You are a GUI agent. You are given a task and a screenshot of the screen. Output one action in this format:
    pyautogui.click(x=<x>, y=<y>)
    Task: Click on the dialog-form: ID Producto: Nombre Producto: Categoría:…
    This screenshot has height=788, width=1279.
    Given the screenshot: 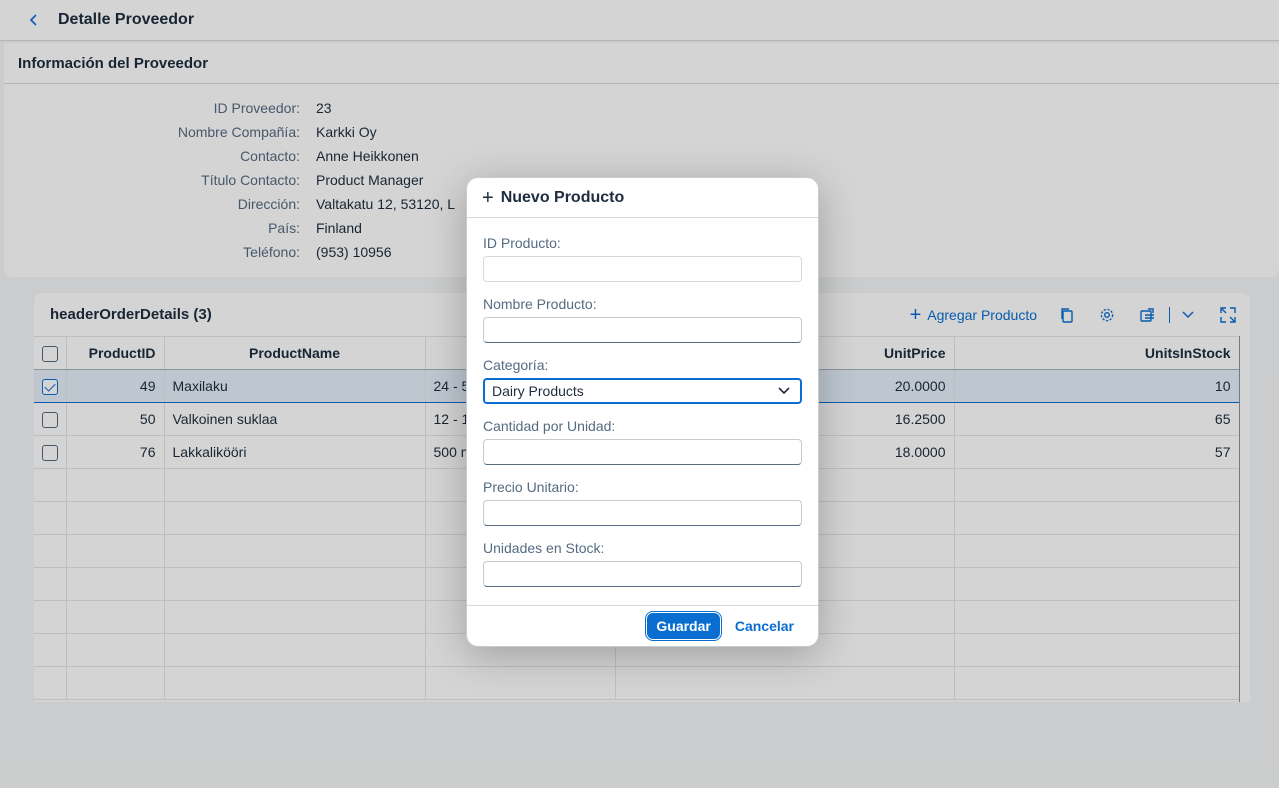 What is the action you would take?
    pyautogui.click(x=643, y=417)
    